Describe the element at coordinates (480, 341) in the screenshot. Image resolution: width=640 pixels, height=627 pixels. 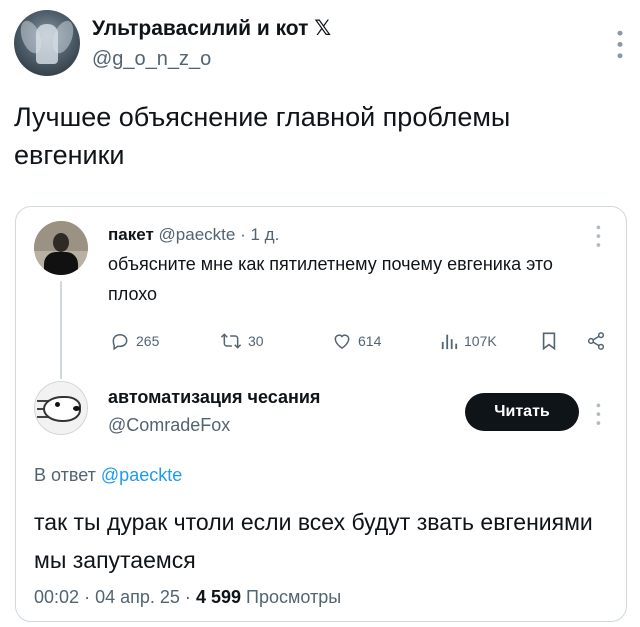
I see `views-count: 107K` at that location.